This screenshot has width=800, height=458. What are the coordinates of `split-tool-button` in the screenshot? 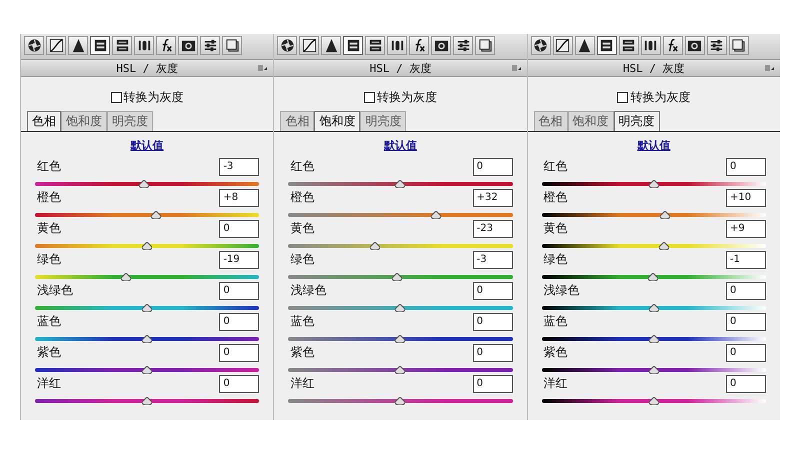 It's located at (375, 45).